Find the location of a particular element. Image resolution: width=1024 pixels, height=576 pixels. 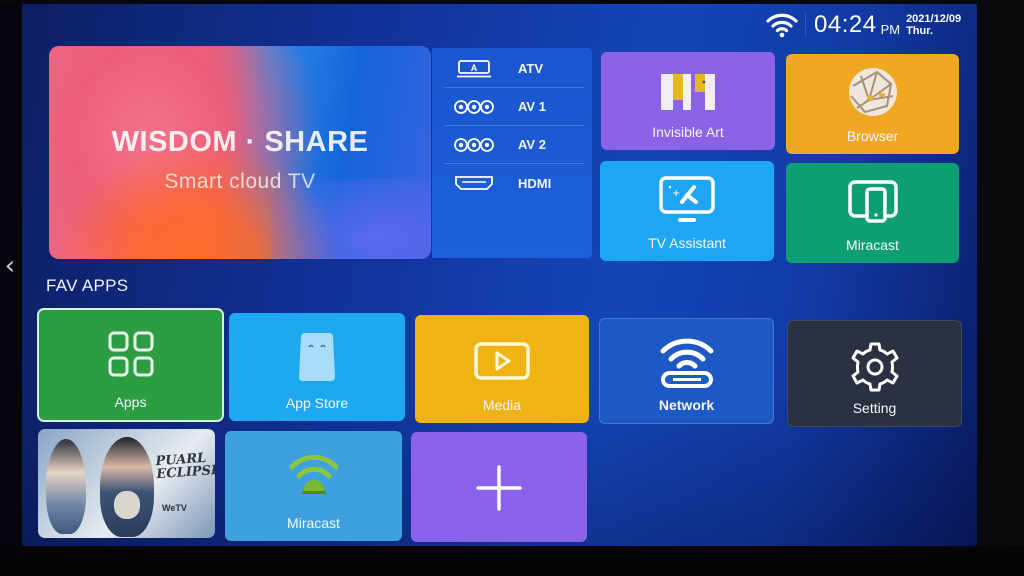

browser-globe-icon is located at coordinates (872, 92).